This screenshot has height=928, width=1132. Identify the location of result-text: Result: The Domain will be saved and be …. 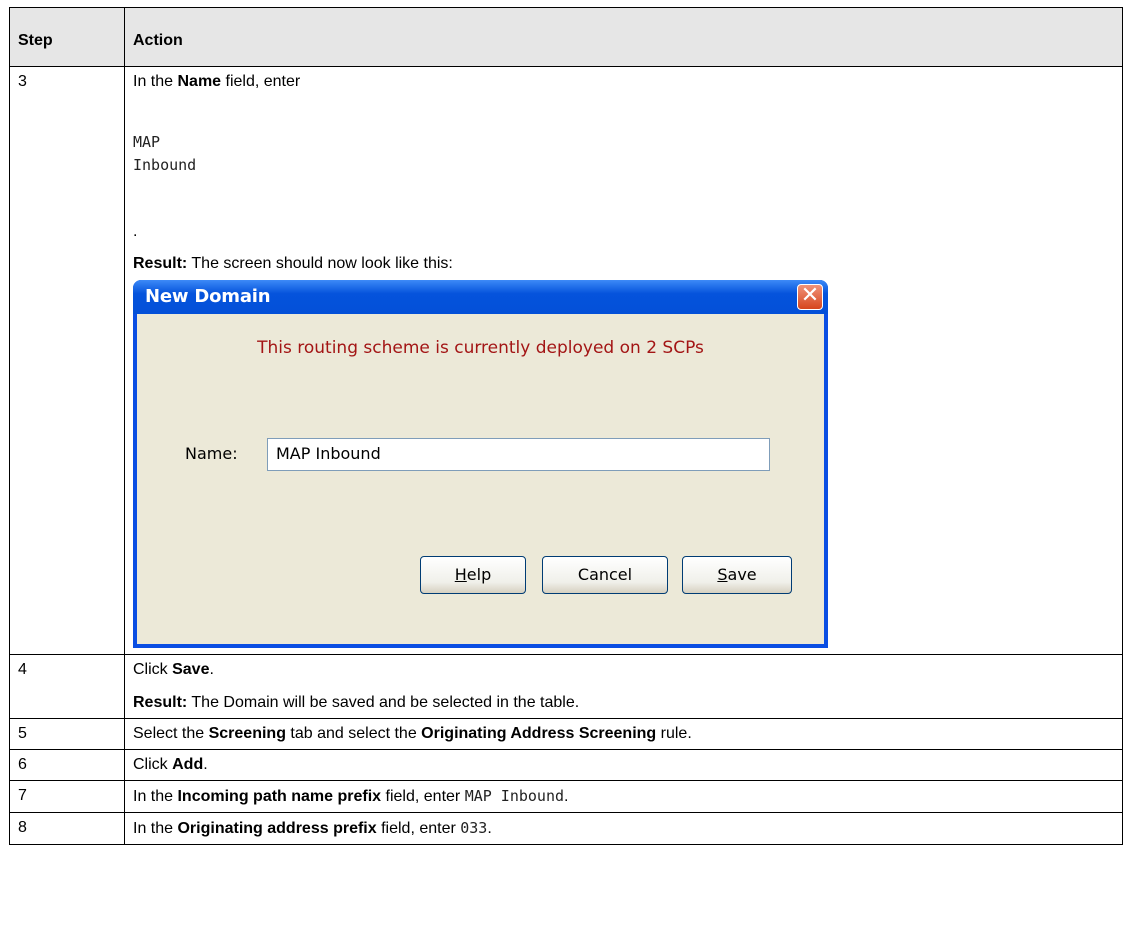
(356, 702).